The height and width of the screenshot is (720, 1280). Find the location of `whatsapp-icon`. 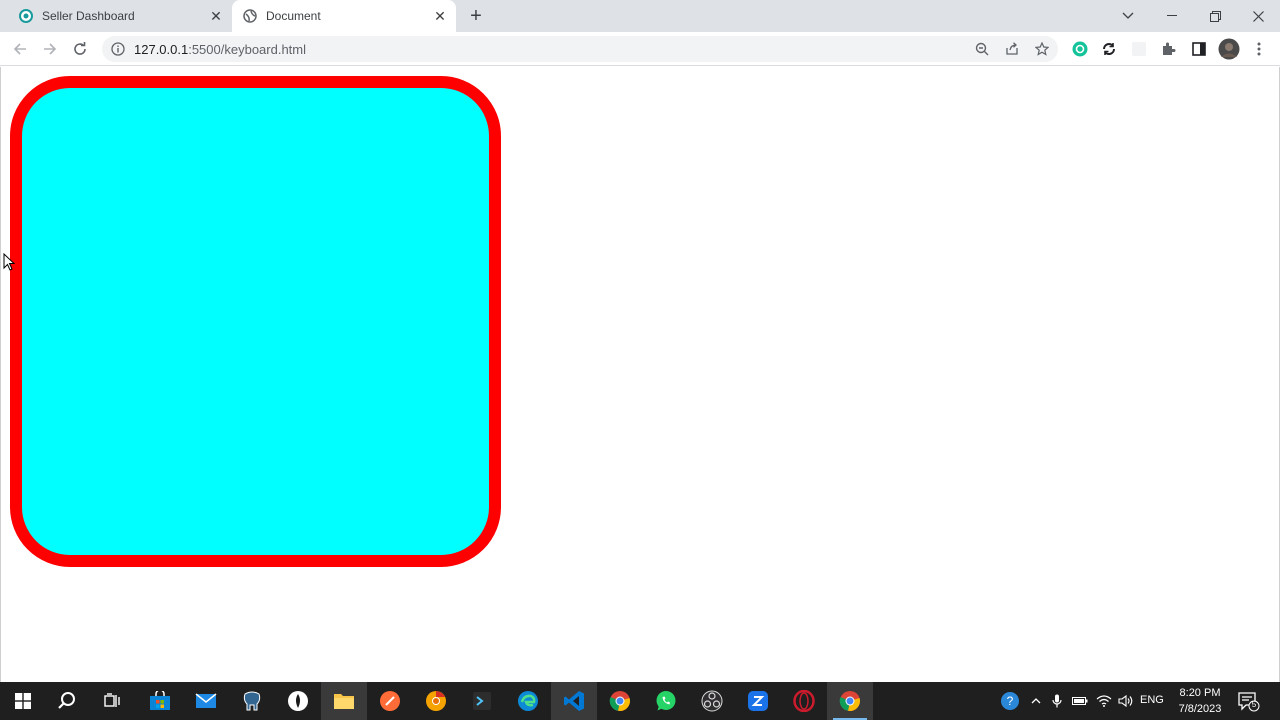

whatsapp-icon is located at coordinates (666, 701).